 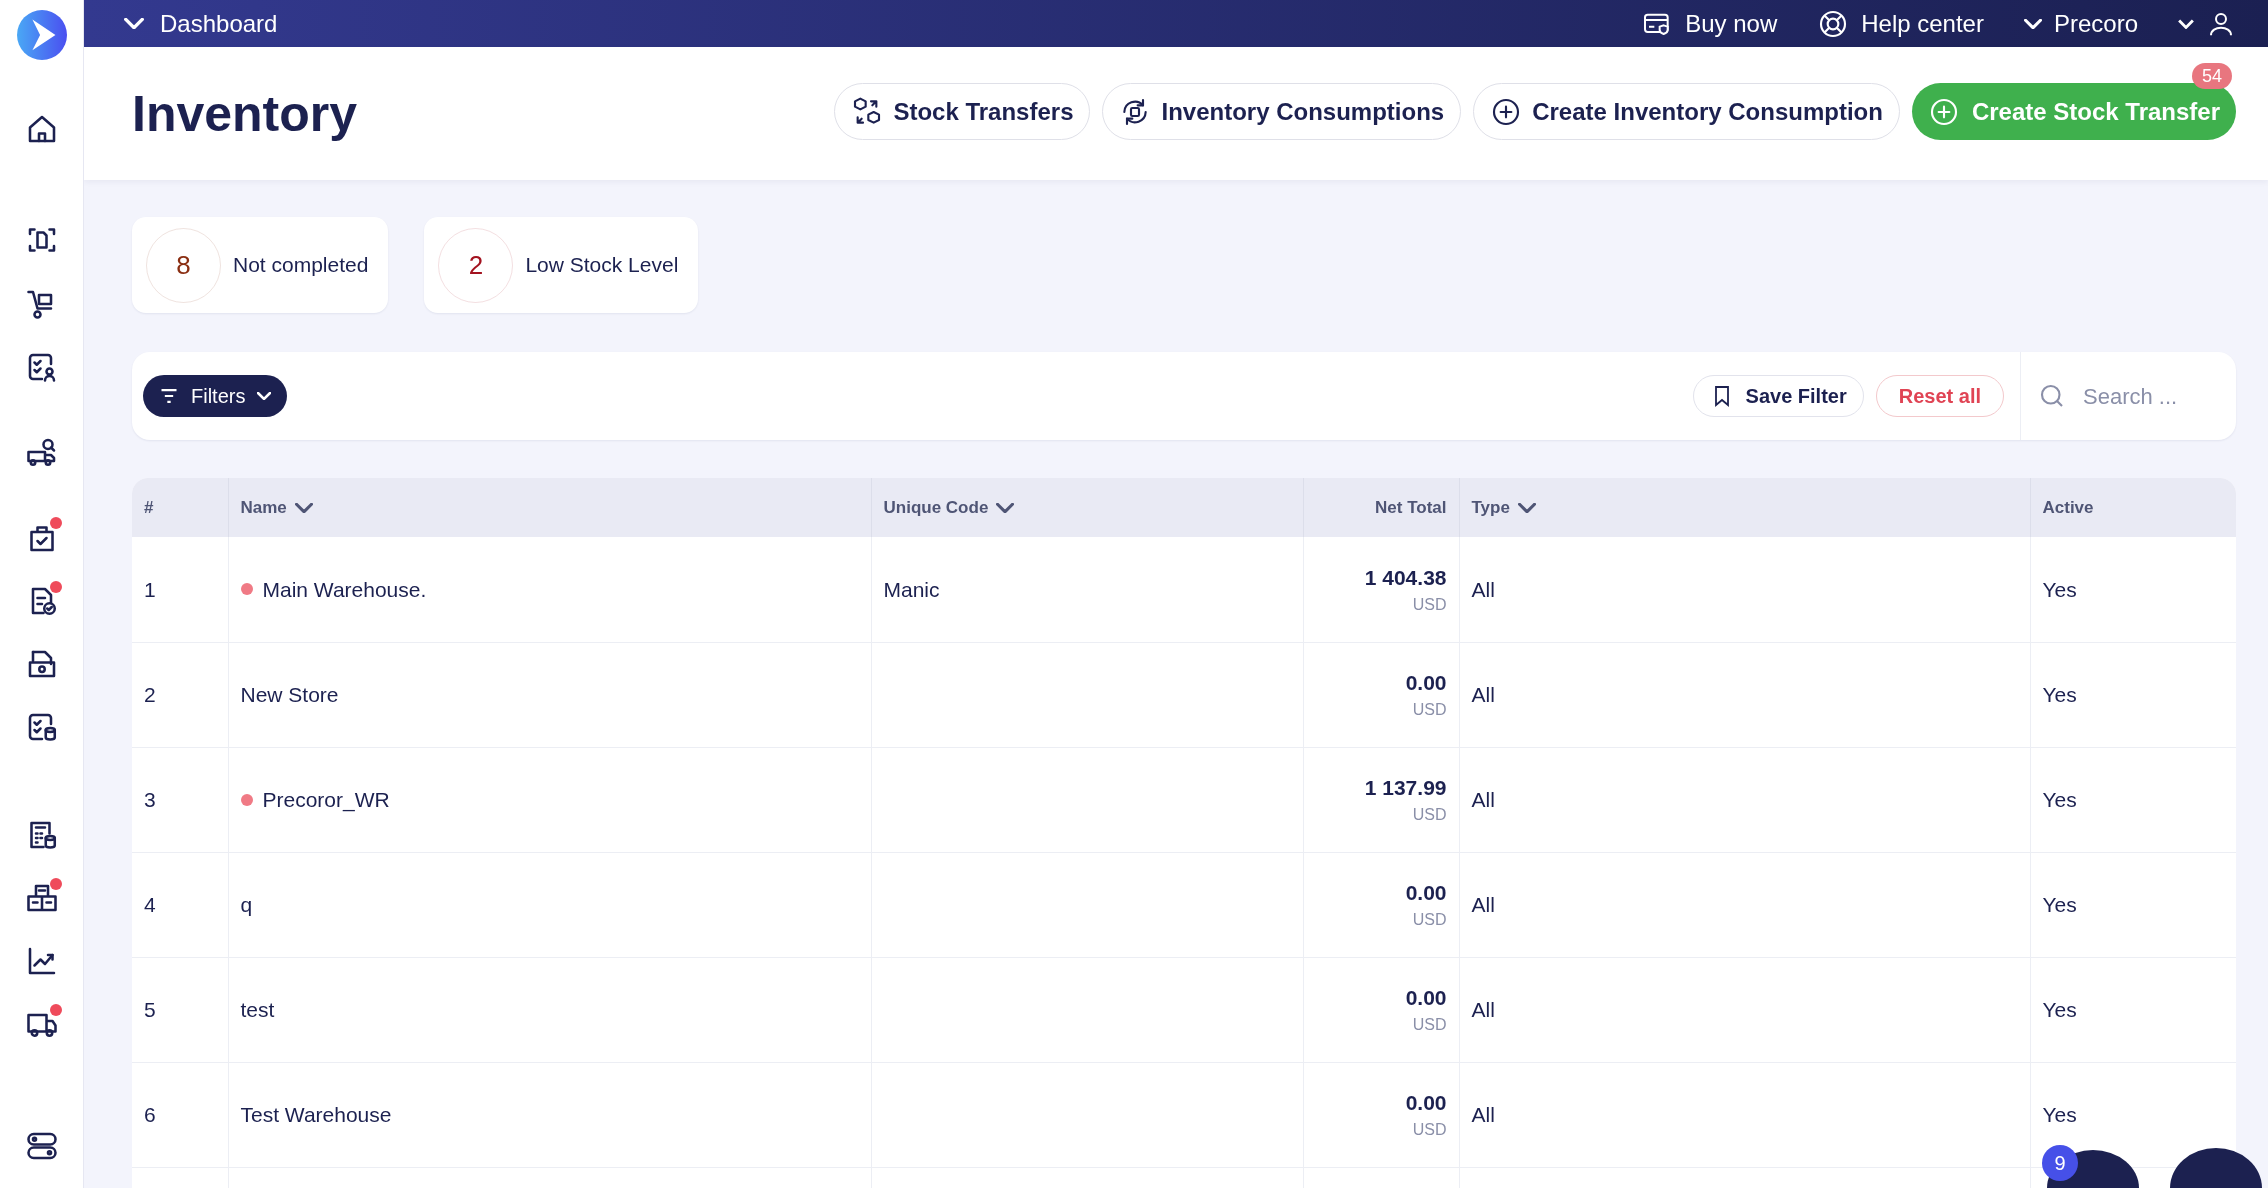 I want to click on row-number: 5, so click(x=150, y=1009).